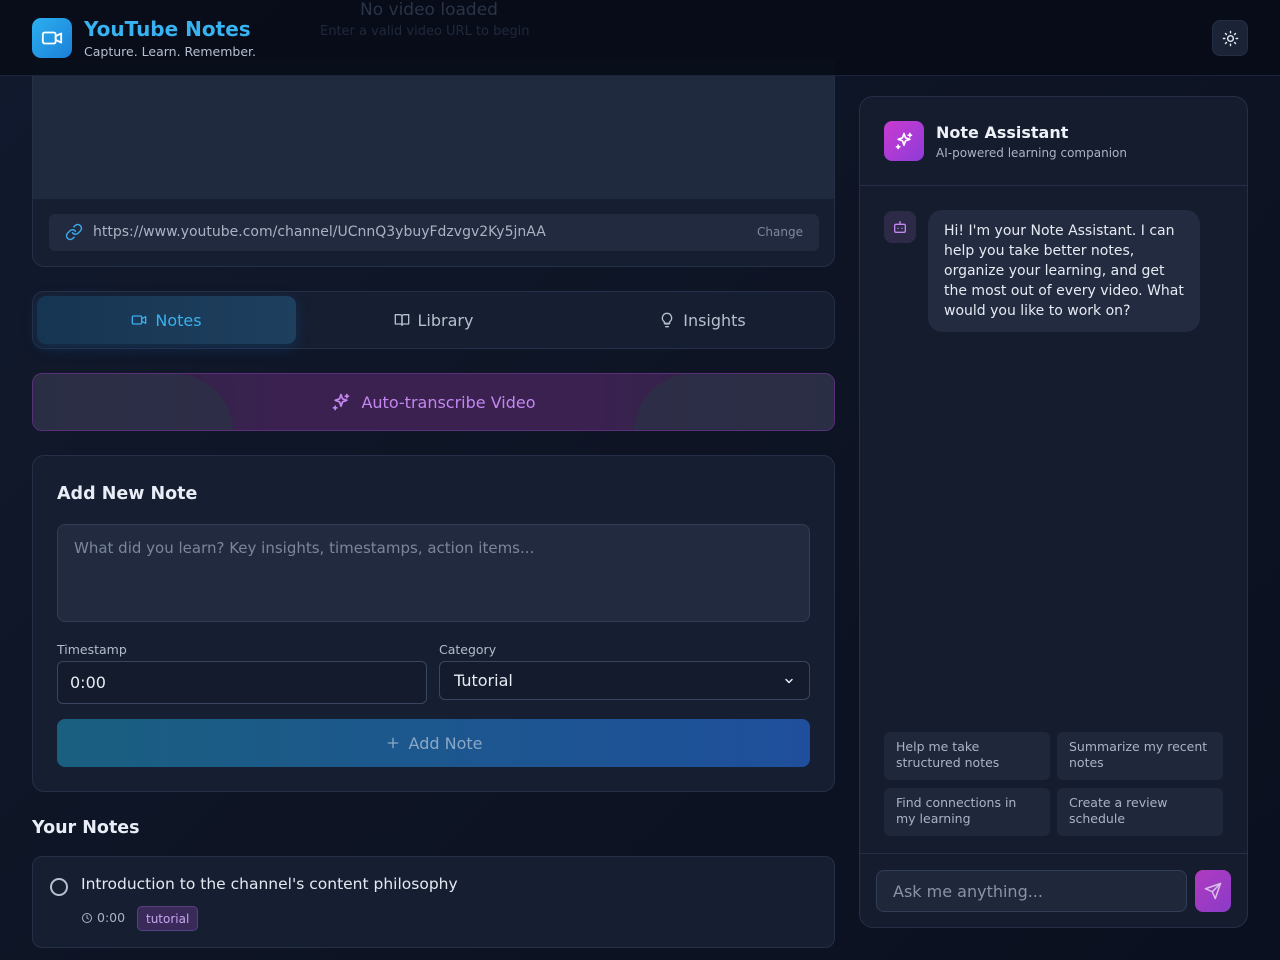 Image resolution: width=1280 pixels, height=960 pixels. Describe the element at coordinates (624, 680) in the screenshot. I see `category-select: Tutorial` at that location.